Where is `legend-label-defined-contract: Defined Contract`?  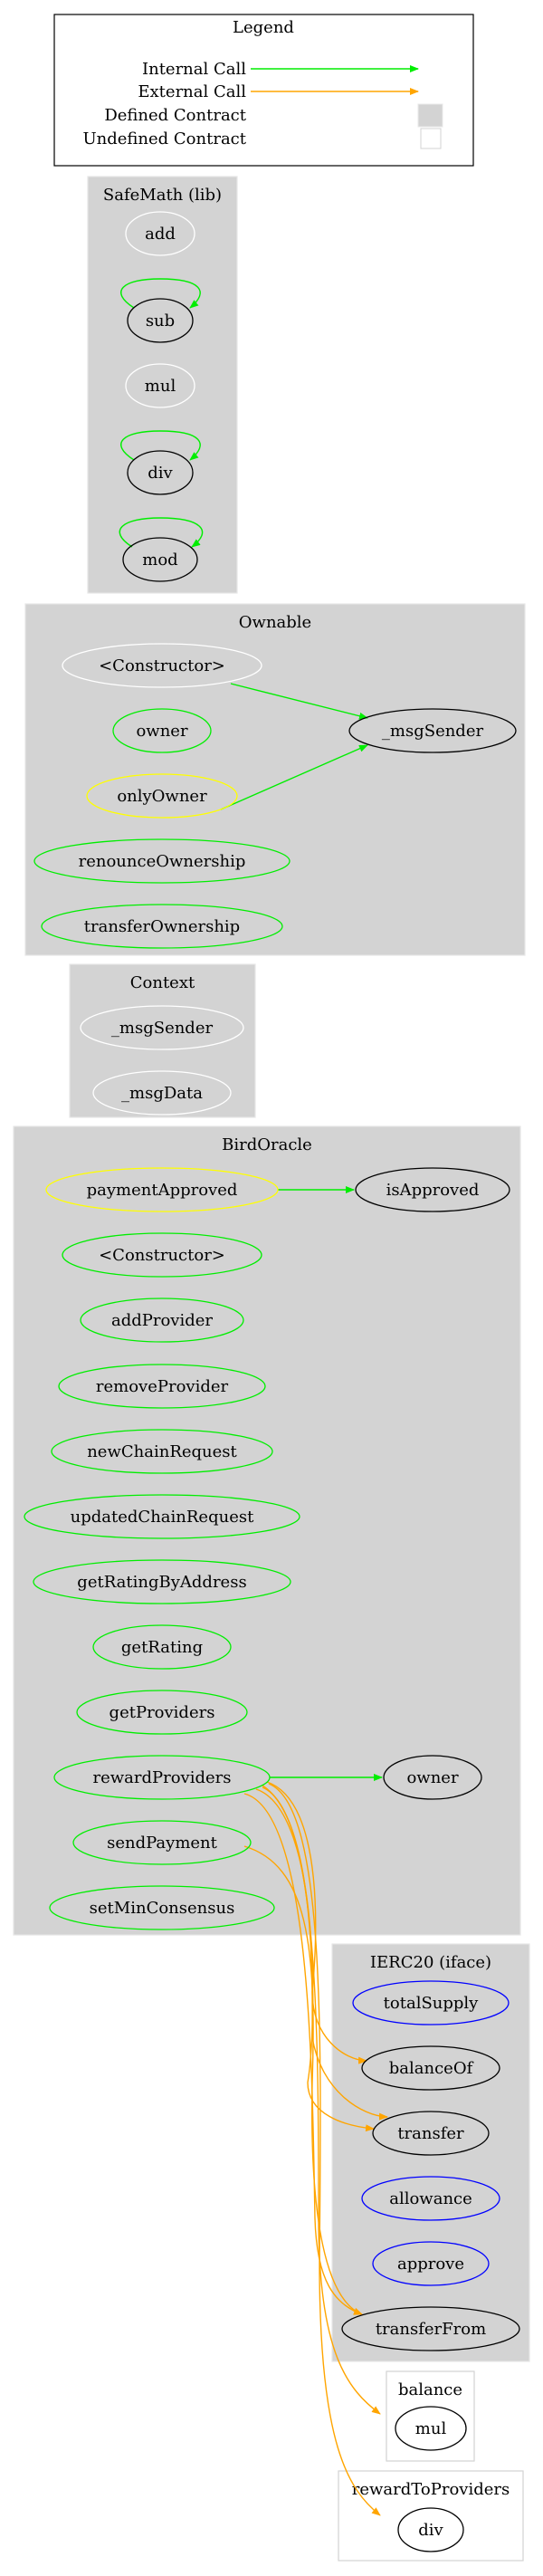
legend-label-defined-contract: Defined Contract is located at coordinates (175, 115).